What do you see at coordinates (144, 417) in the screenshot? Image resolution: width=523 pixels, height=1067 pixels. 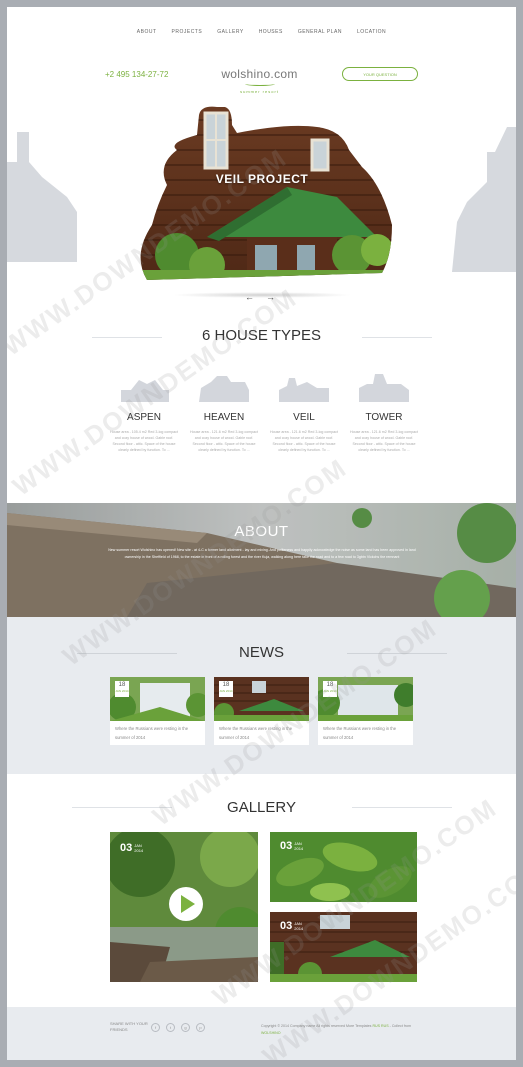 I see `house-type-name: ASPEN` at bounding box center [144, 417].